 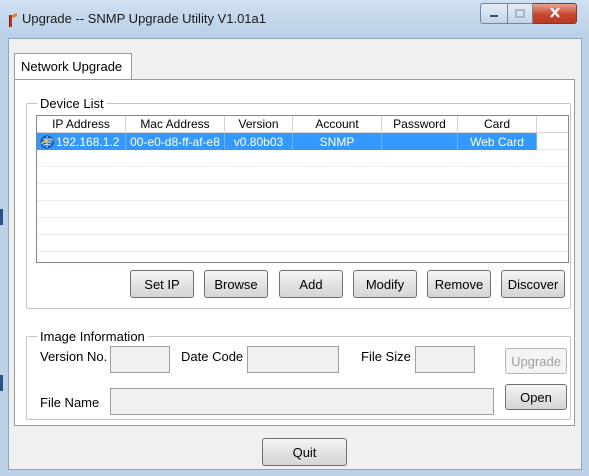 I want to click on column-header-account: Account, so click(x=337, y=124).